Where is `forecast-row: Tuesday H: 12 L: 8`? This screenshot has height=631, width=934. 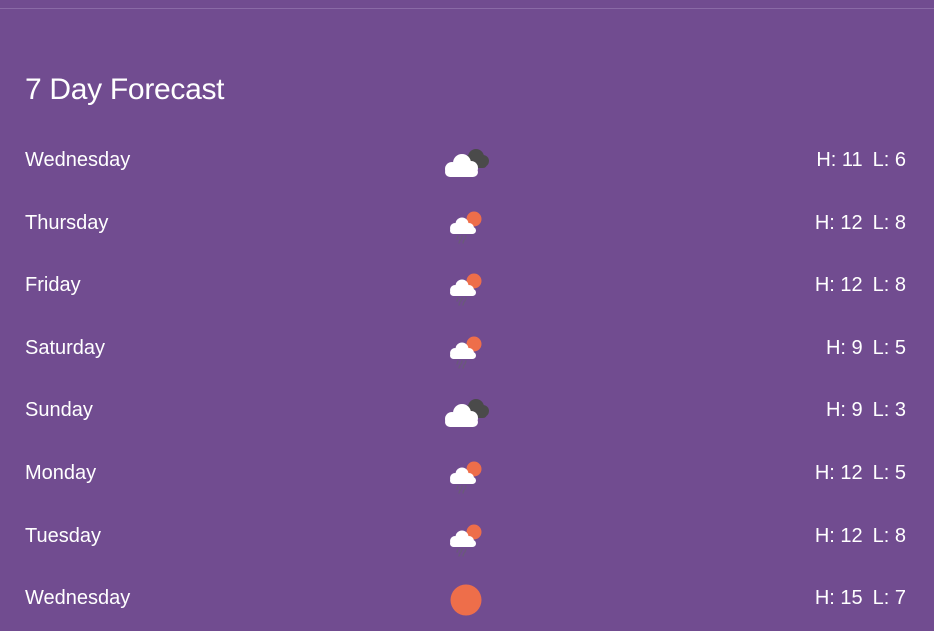 forecast-row: Tuesday H: 12 L: 8 is located at coordinates (467, 537).